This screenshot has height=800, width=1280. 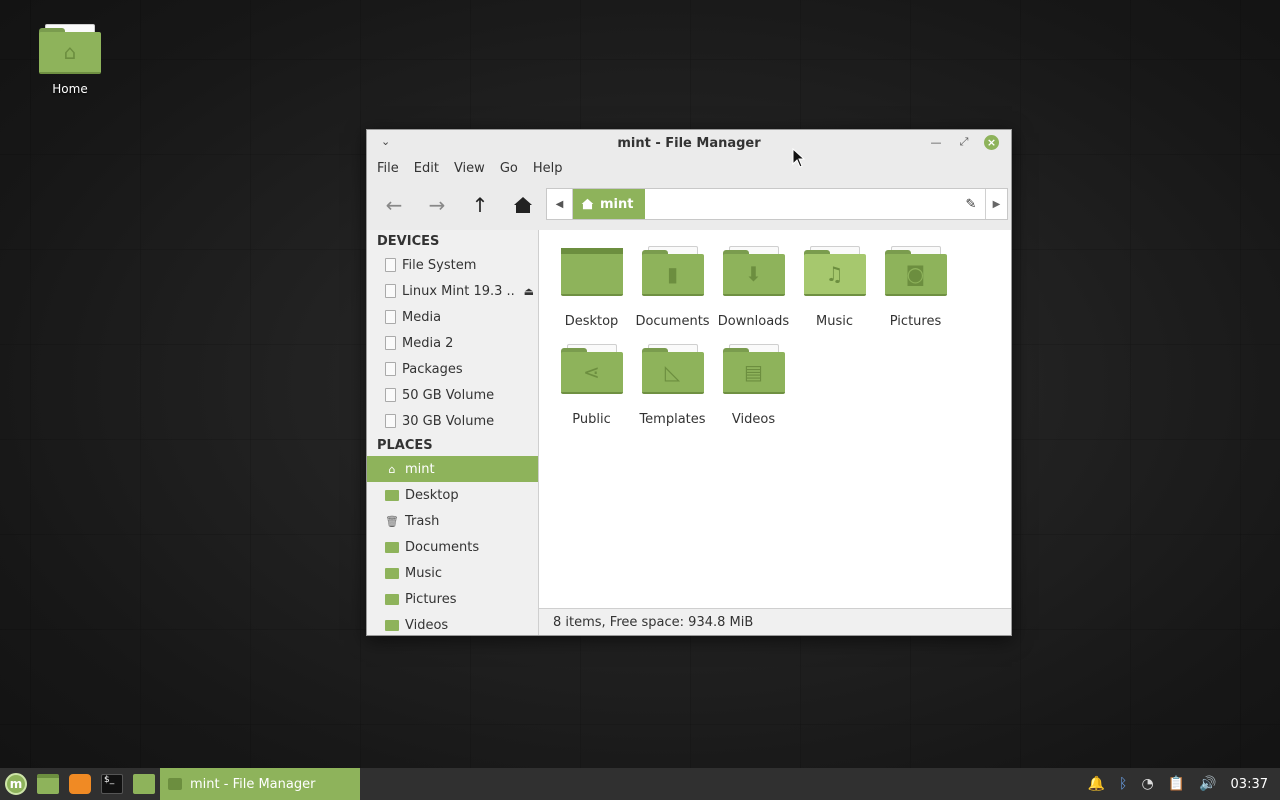 What do you see at coordinates (405, 445) in the screenshot?
I see `places-header: PLACES` at bounding box center [405, 445].